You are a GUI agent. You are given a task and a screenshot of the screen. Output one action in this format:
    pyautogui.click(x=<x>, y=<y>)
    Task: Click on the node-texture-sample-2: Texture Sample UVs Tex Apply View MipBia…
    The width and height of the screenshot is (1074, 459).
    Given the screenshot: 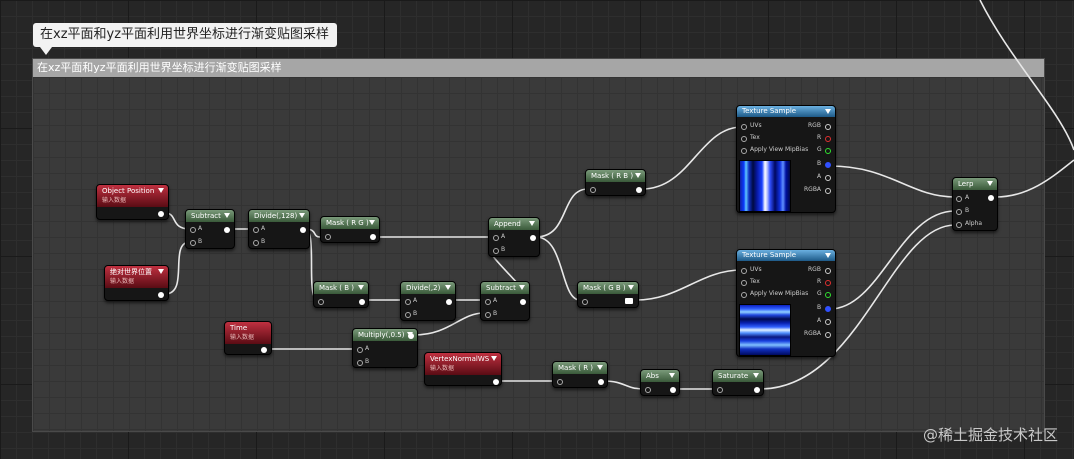 What is the action you would take?
    pyautogui.click(x=786, y=303)
    